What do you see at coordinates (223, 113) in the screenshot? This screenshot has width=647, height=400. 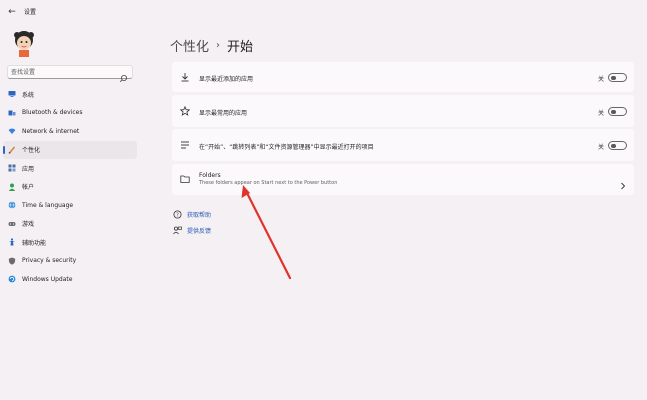 I see `setting-label: 显示最常用的应用` at bounding box center [223, 113].